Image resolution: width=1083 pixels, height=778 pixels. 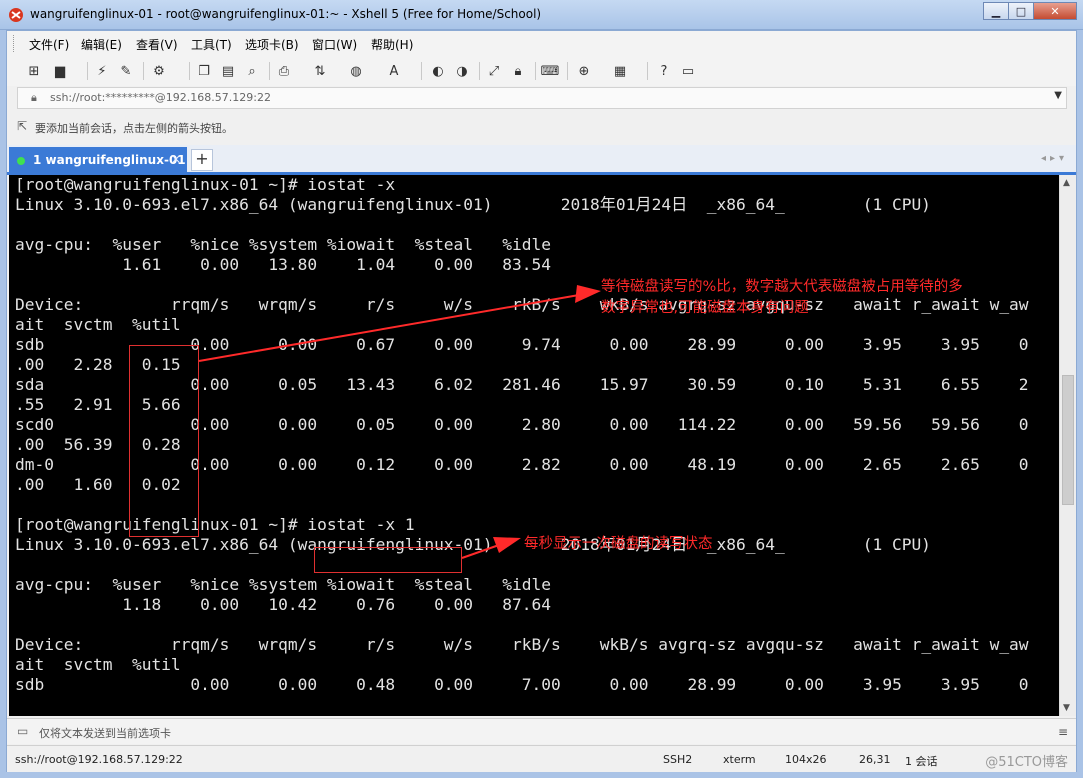 What do you see at coordinates (60, 71) in the screenshot?
I see `open-folder-icon: ▆` at bounding box center [60, 71].